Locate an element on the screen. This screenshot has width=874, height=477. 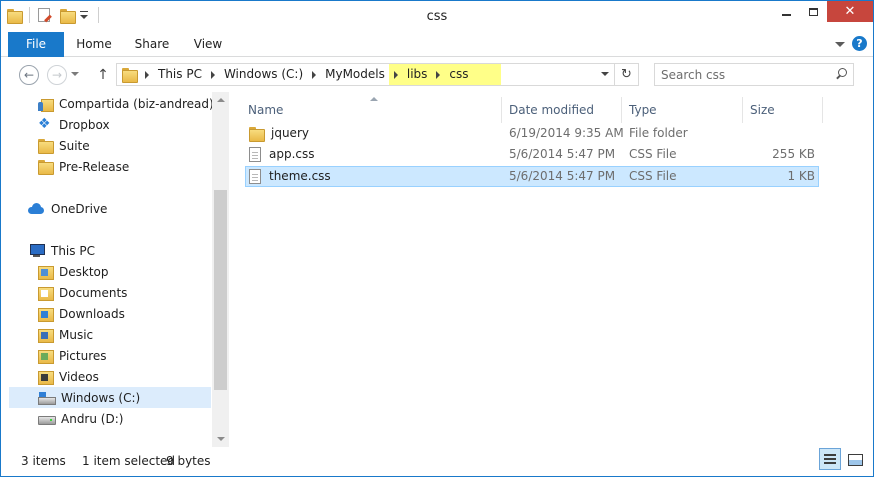
nav-item-andru-d: Andru (D:) is located at coordinates (110, 418).